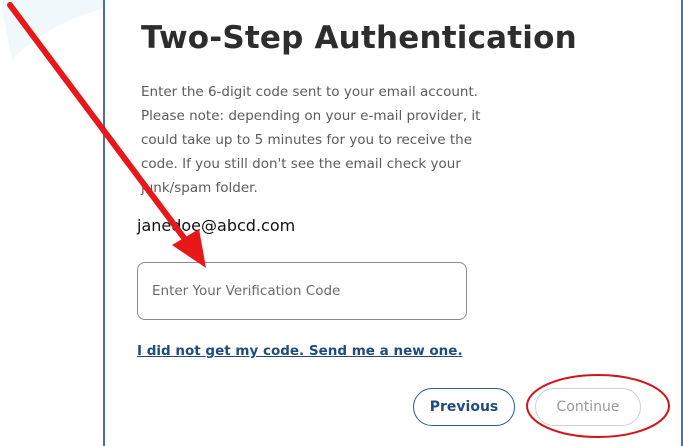 The width and height of the screenshot is (683, 446). Describe the element at coordinates (302, 291) in the screenshot. I see `verification-code-input` at that location.